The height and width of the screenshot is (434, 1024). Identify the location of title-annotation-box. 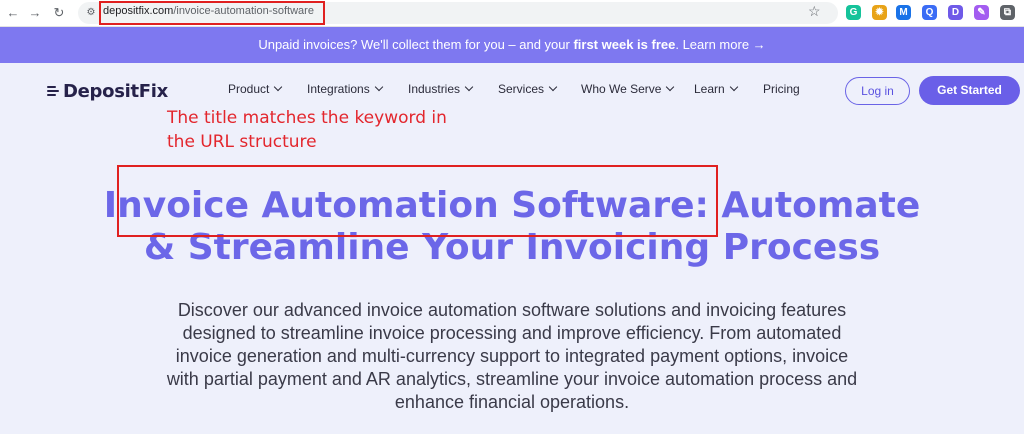
(417, 201).